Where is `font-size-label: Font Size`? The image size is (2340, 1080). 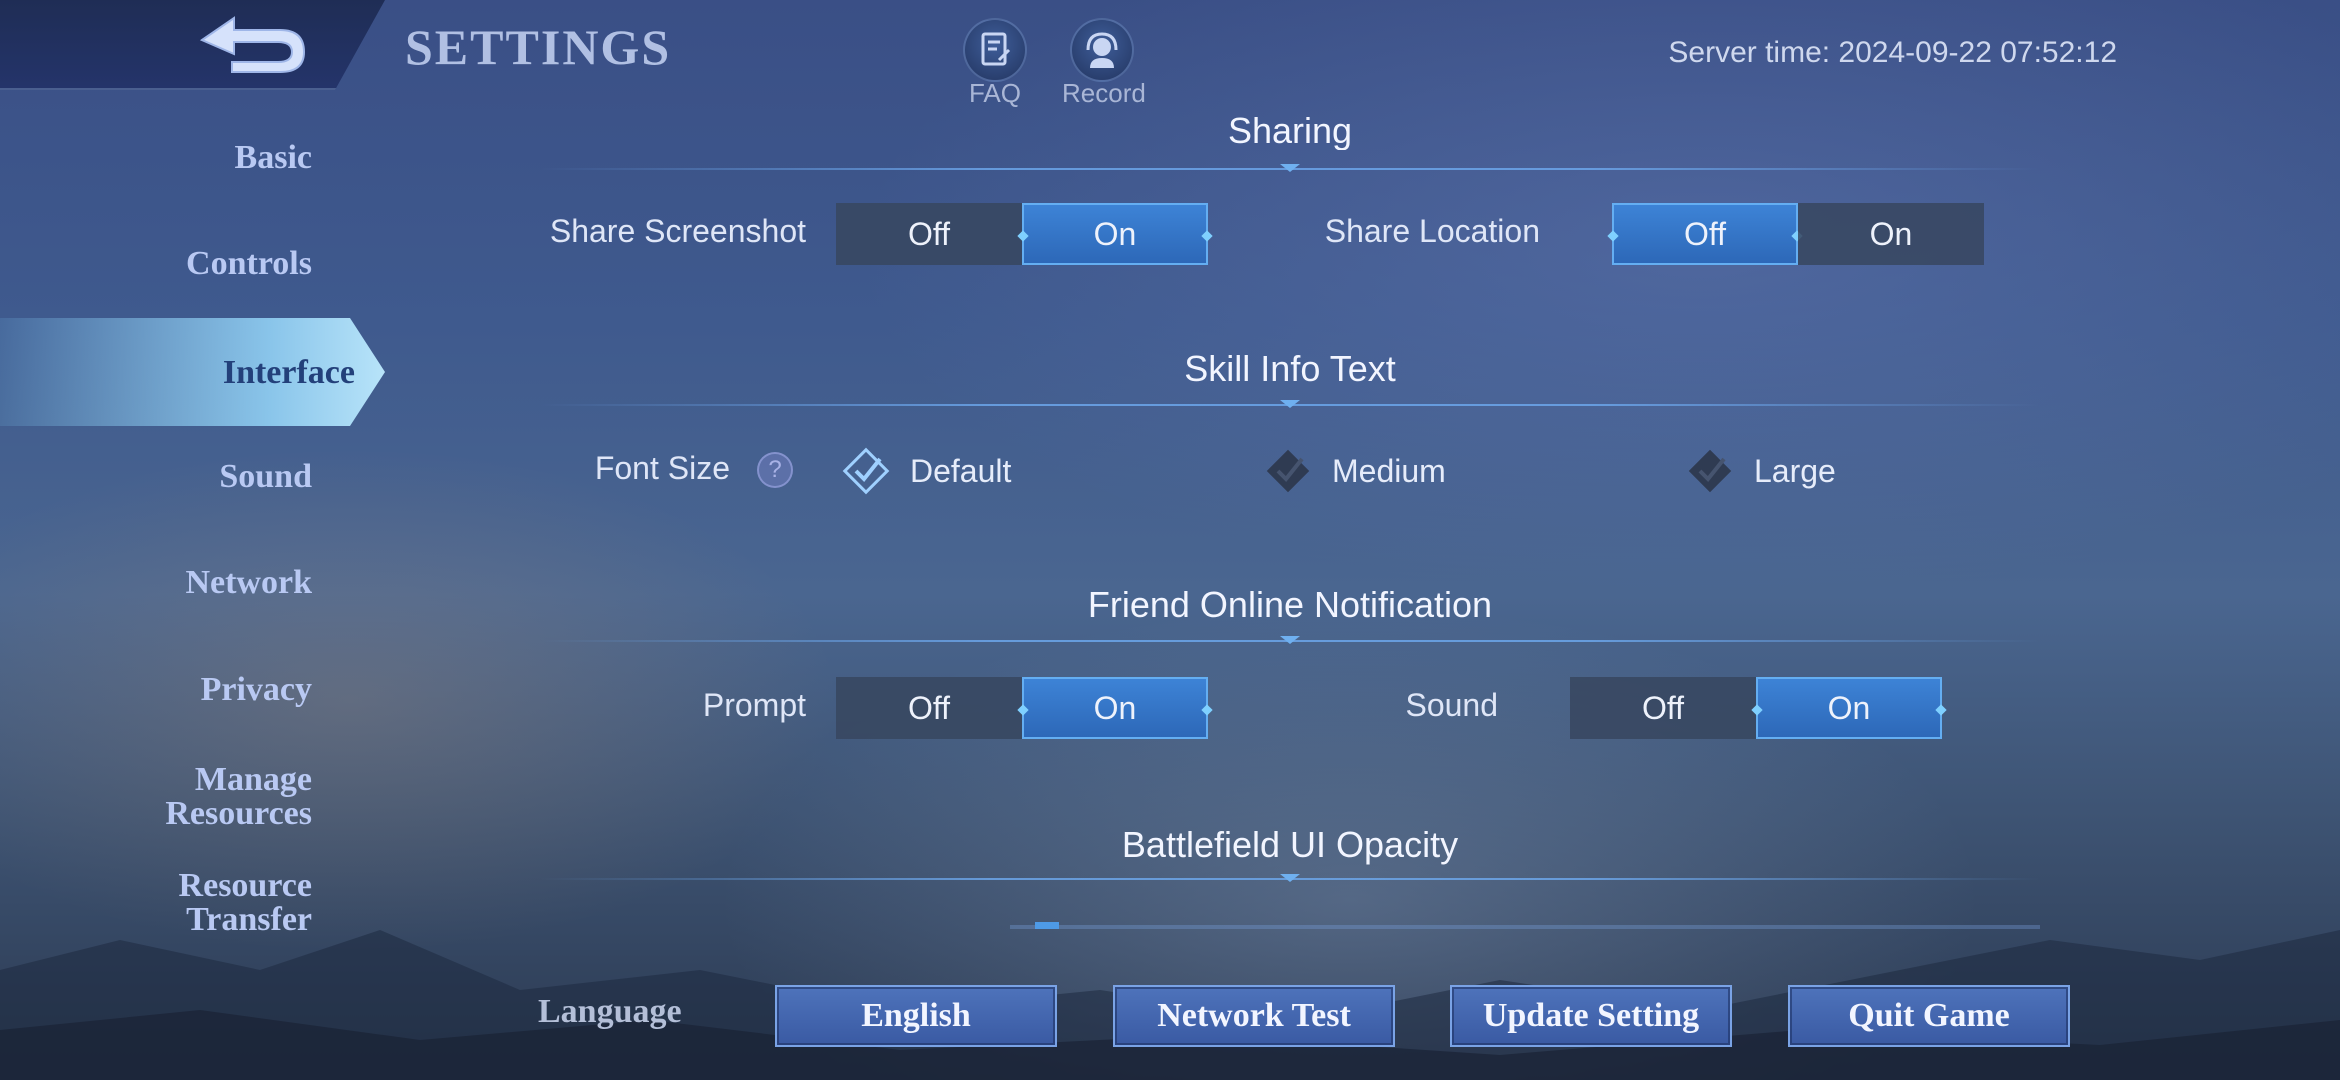 font-size-label: Font Size is located at coordinates (662, 468).